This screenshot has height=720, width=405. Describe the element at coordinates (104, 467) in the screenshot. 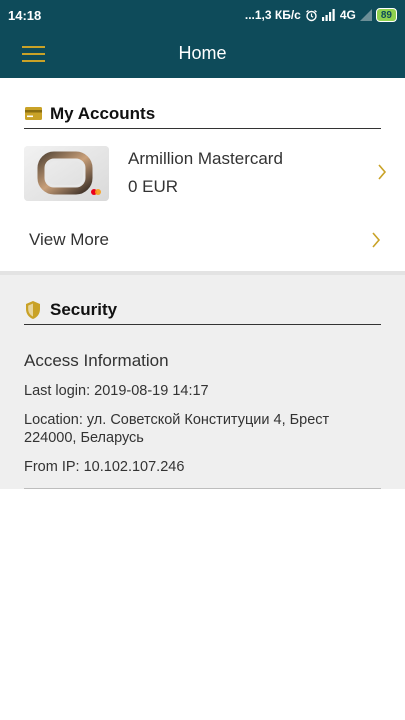

I see `from-ip: From IP: 10.102.107.246` at that location.